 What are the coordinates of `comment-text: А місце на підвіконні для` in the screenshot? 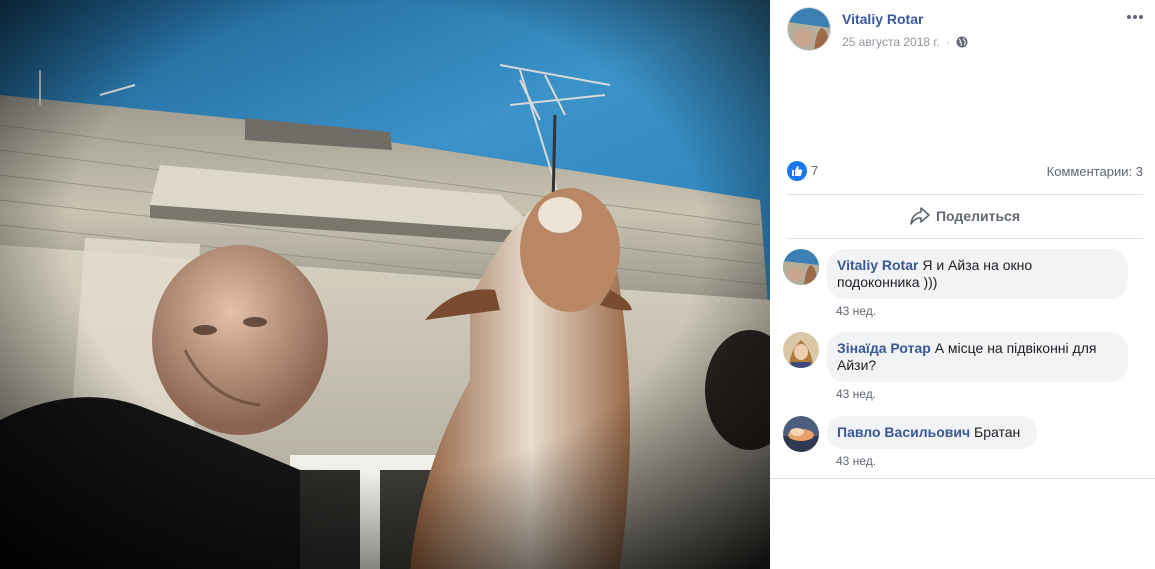 It's located at (1015, 348).